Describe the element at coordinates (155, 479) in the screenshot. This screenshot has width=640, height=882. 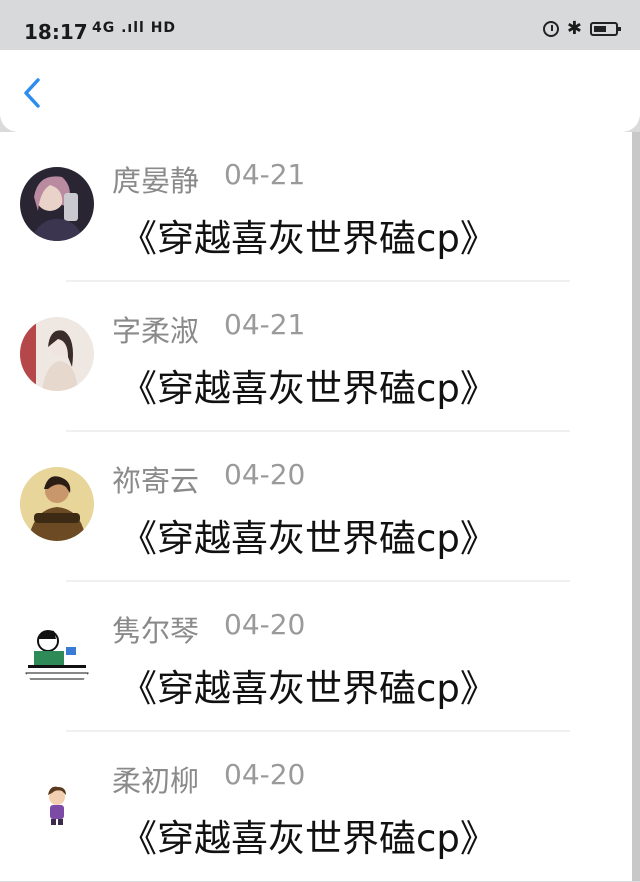
I see `username: 祢寄云` at that location.